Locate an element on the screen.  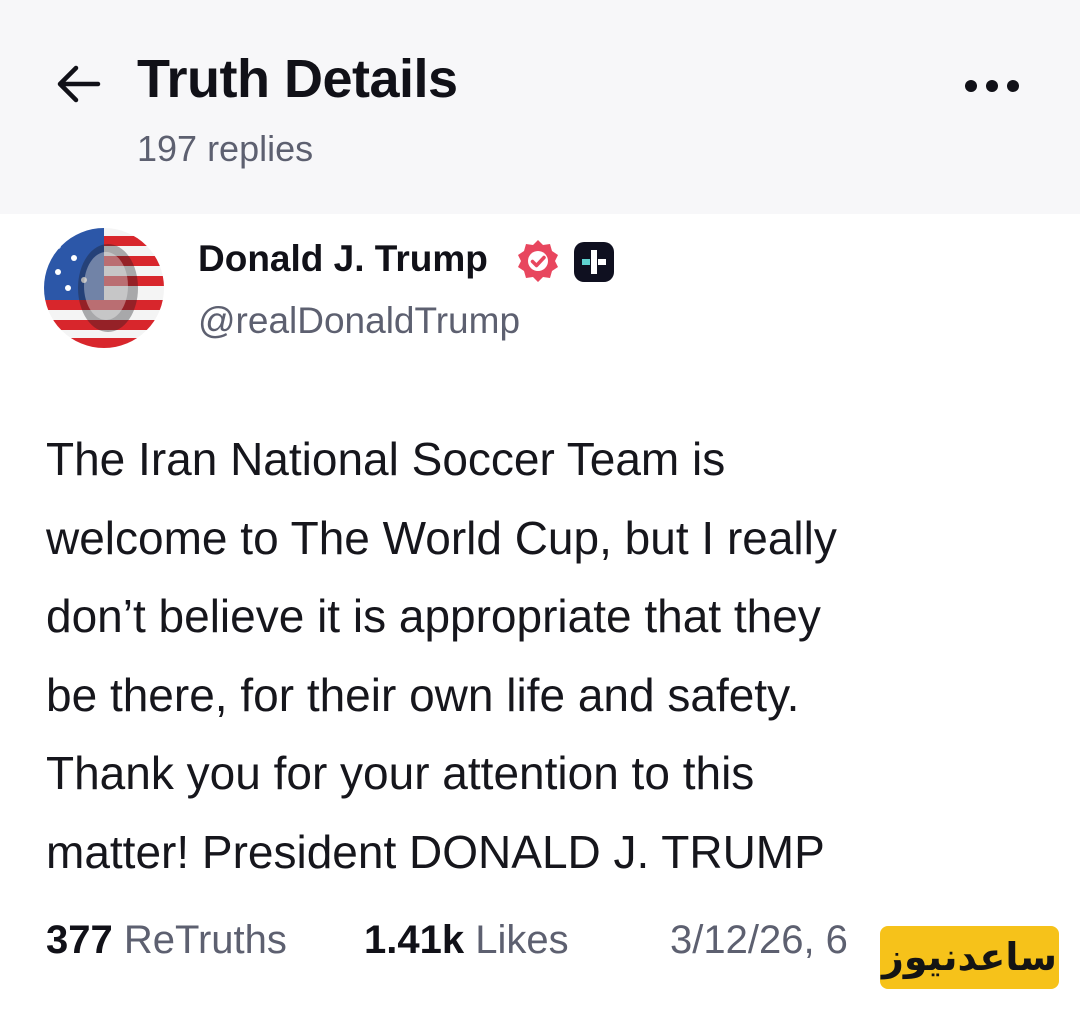
avatar-image is located at coordinates (104, 288).